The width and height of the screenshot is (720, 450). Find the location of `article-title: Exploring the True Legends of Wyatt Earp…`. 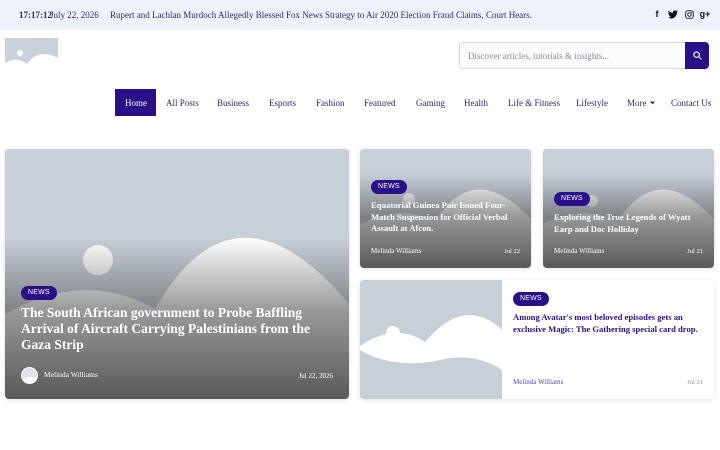

article-title: Exploring the True Legends of Wyatt Earp… is located at coordinates (630, 223).